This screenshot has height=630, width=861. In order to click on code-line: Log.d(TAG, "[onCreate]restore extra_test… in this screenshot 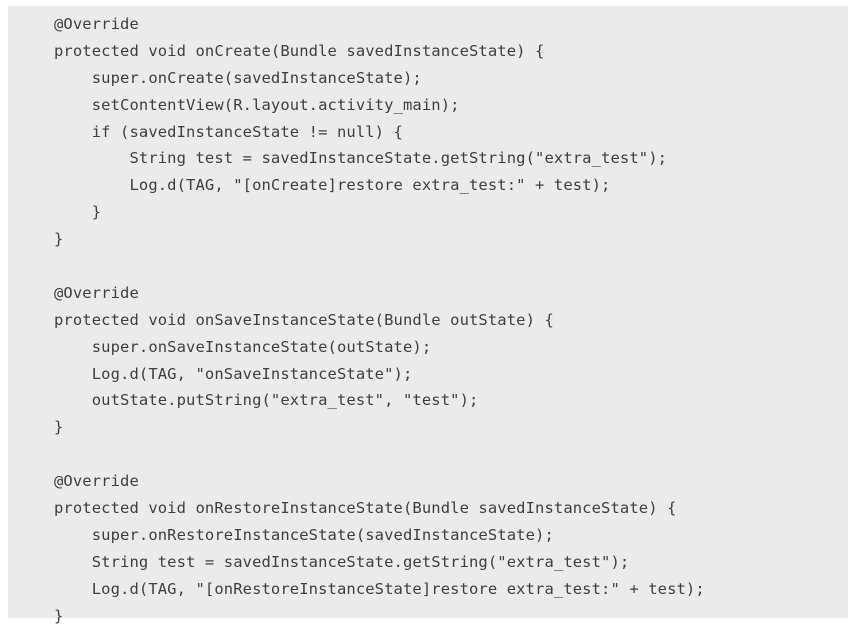, I will do `click(332, 185)`.